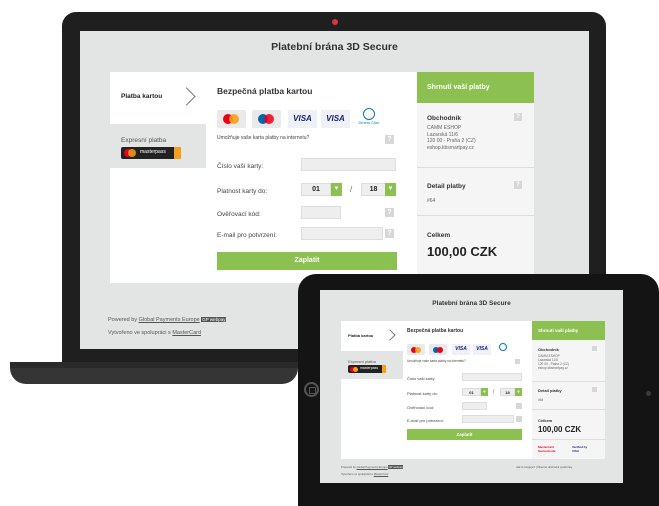 The image size is (659, 506). What do you see at coordinates (568, 395) in the screenshot?
I see `summary-detail: Detail platby #64` at bounding box center [568, 395].